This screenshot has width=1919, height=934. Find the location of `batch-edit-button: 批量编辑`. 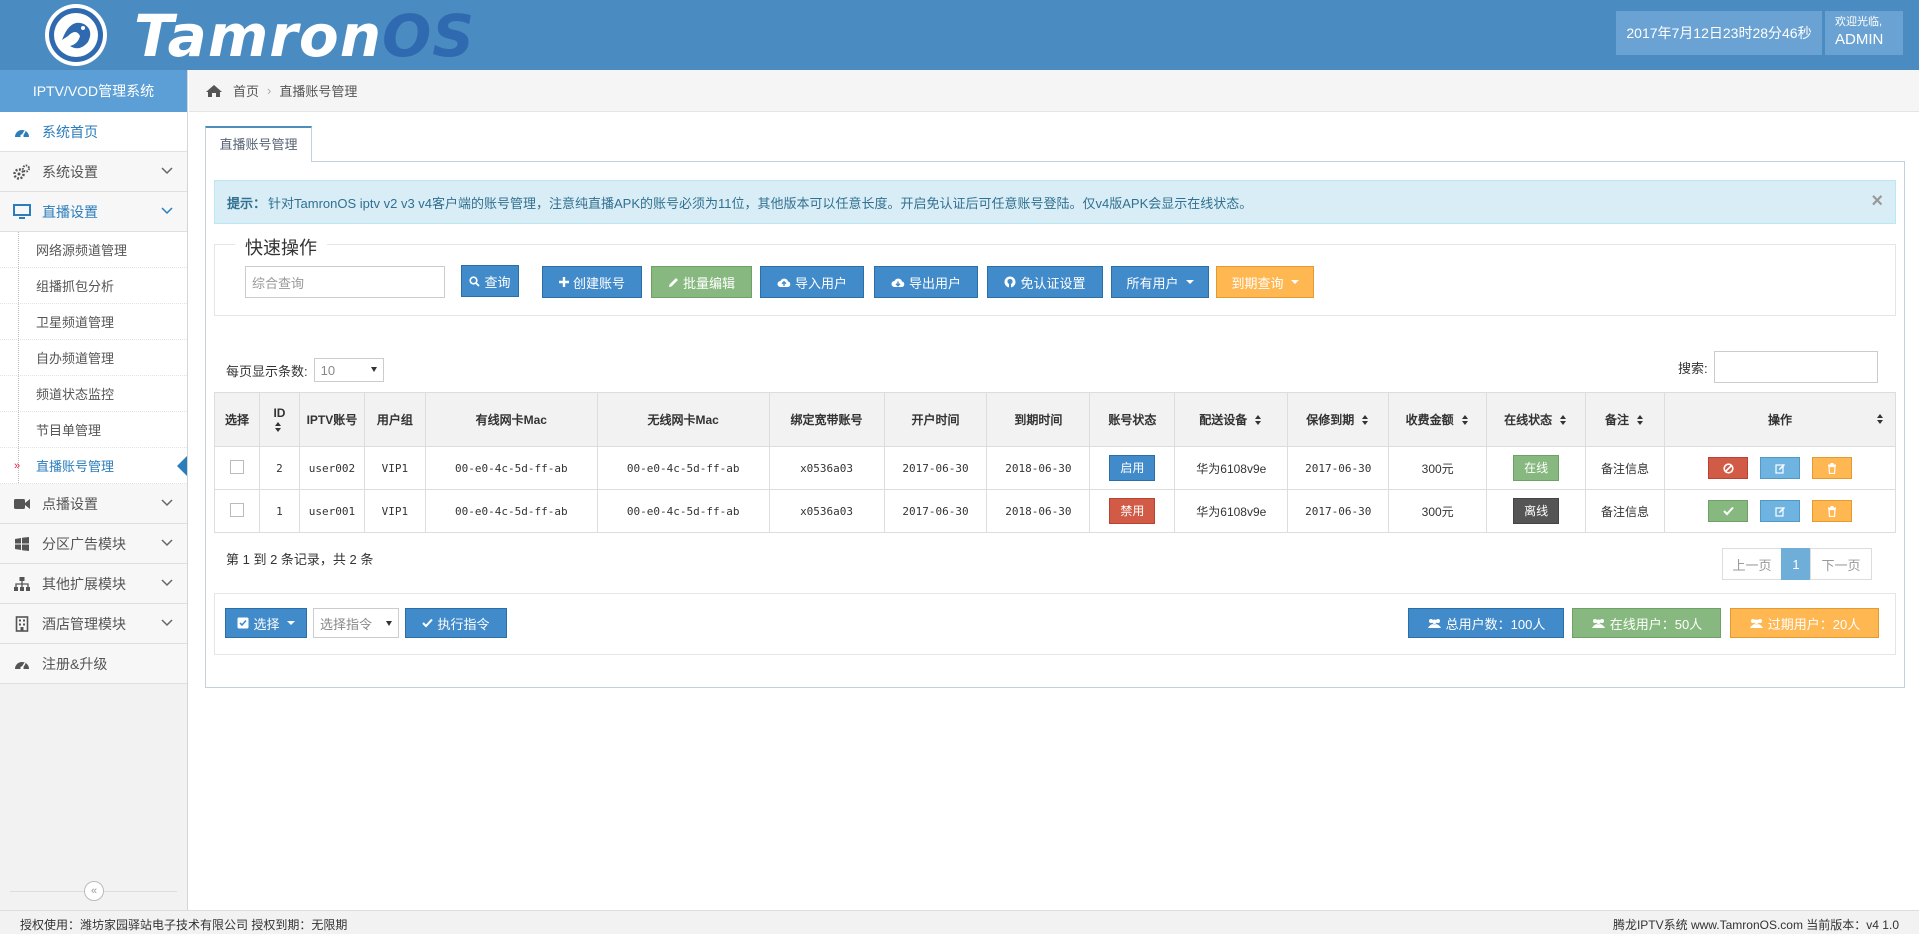

batch-edit-button: 批量编辑 is located at coordinates (701, 282).